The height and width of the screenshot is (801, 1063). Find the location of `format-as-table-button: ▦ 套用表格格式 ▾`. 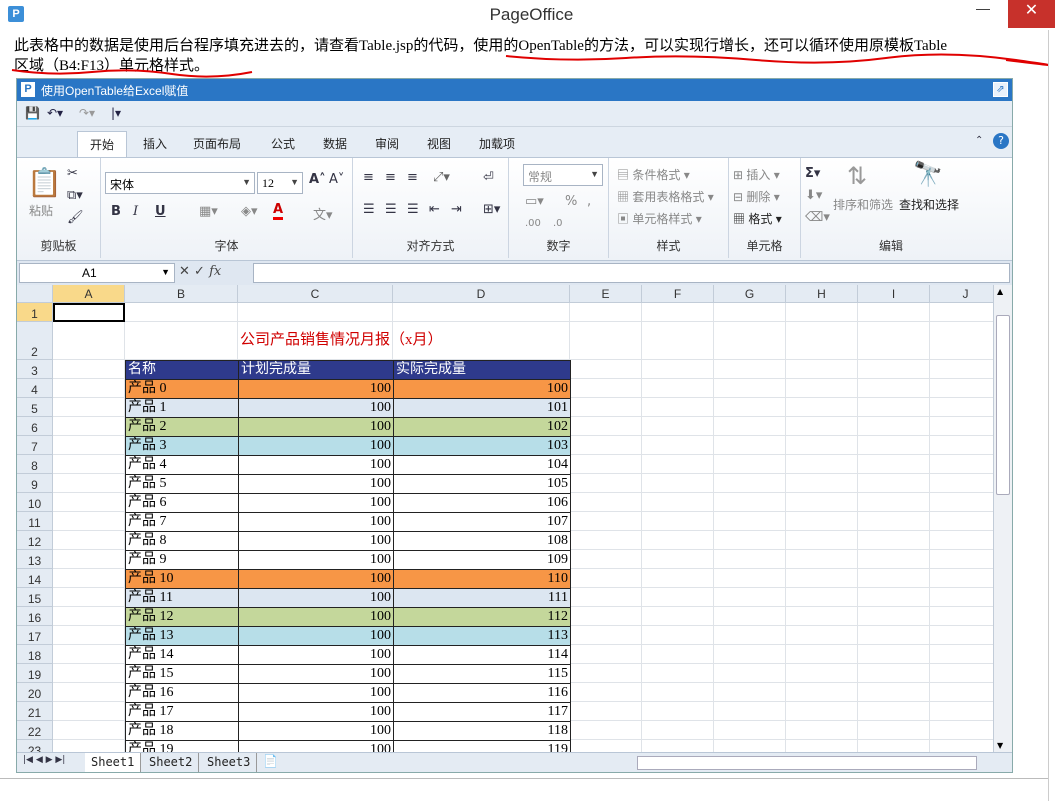

format-as-table-button: ▦ 套用表格格式 ▾ is located at coordinates (665, 196).